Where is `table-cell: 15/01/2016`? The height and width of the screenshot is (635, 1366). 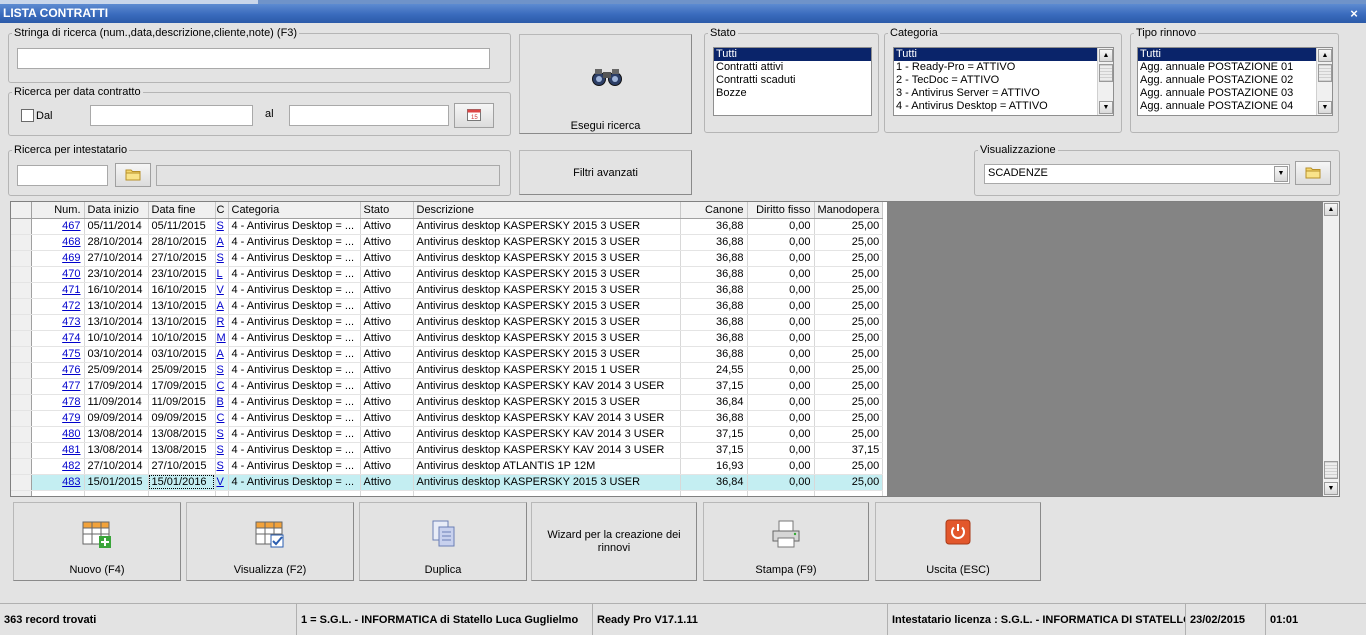 table-cell: 15/01/2016 is located at coordinates (182, 482).